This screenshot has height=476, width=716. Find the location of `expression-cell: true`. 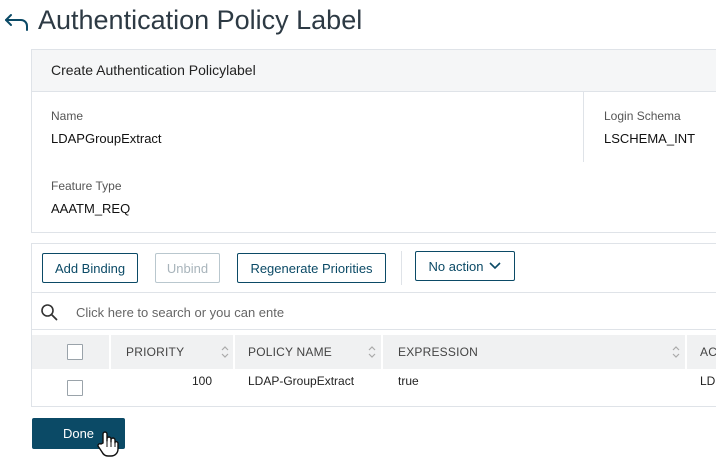

expression-cell: true is located at coordinates (408, 381).